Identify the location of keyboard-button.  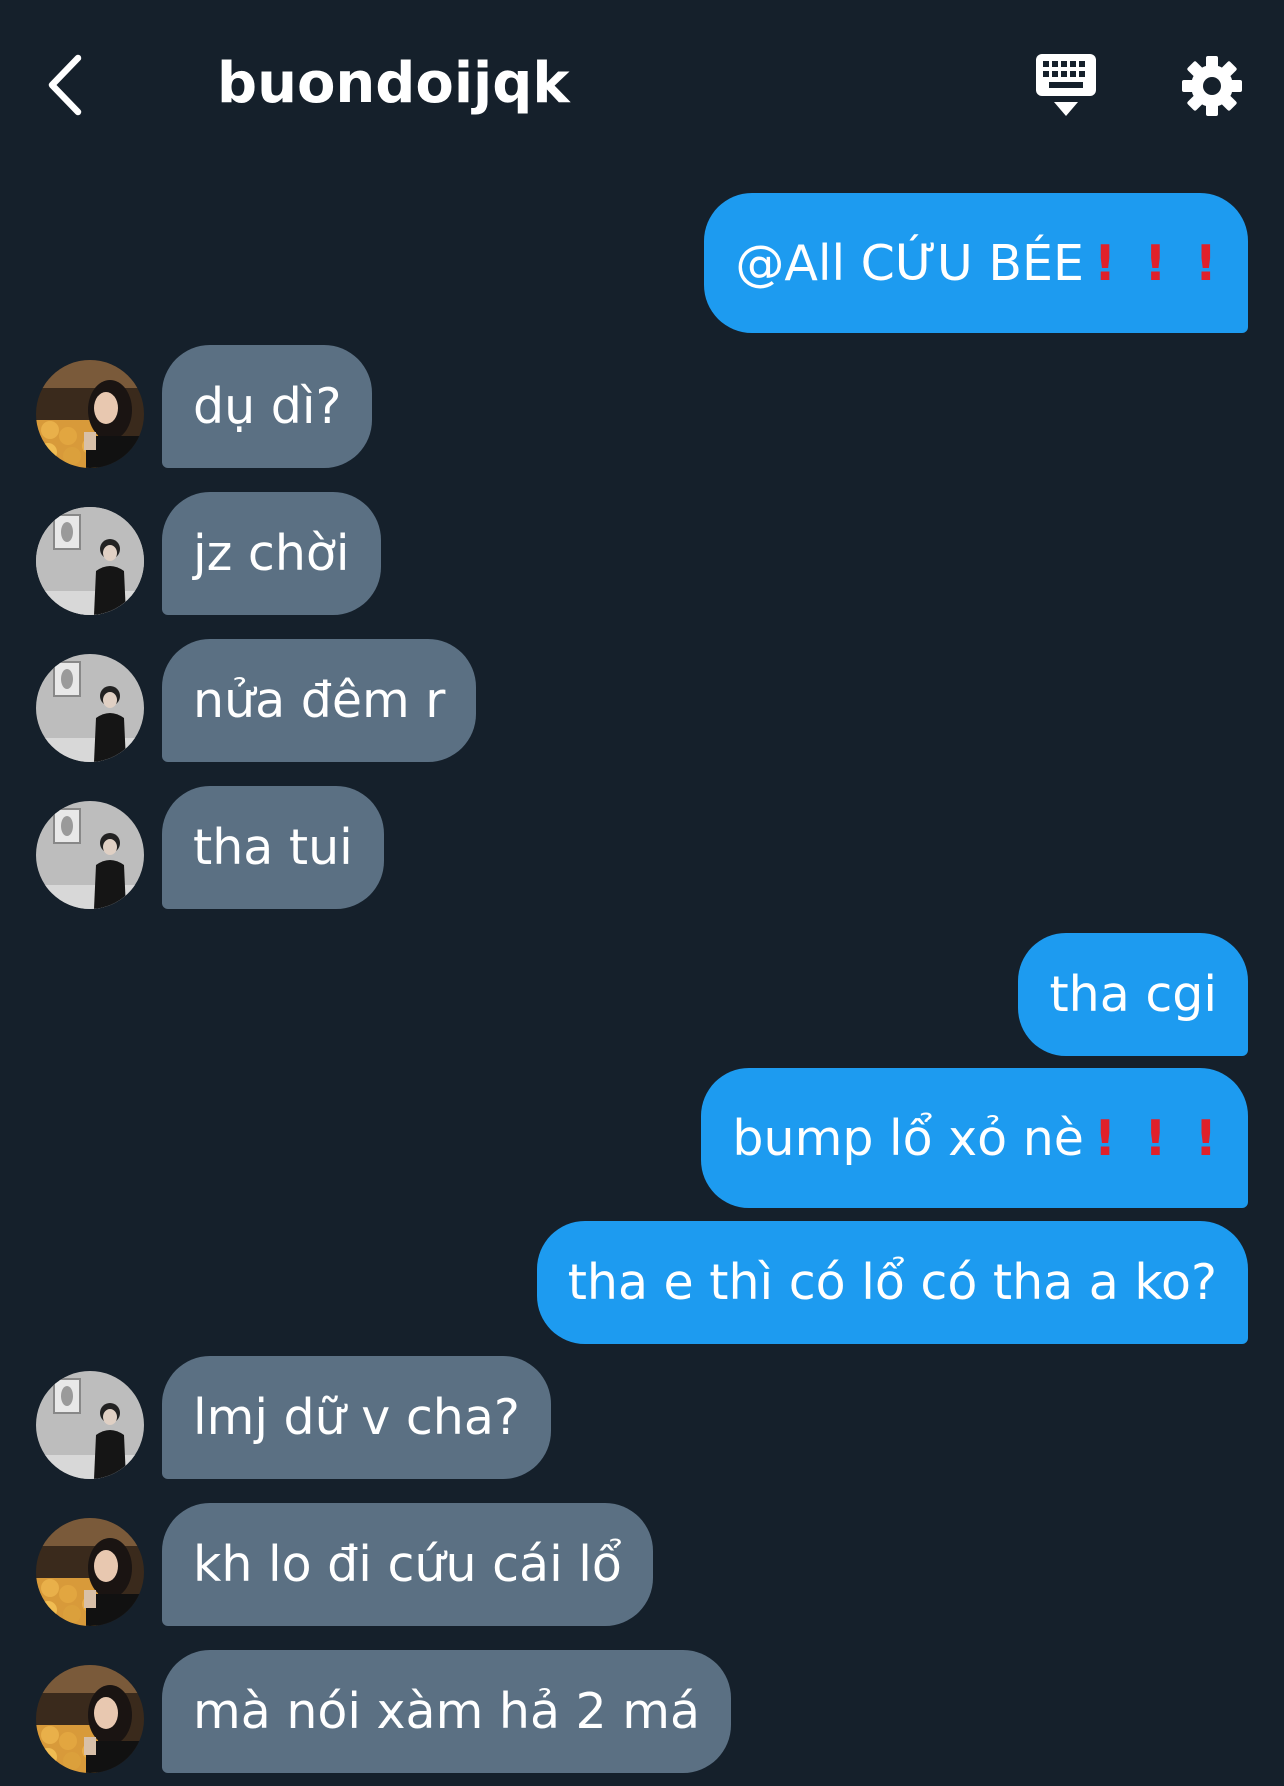
(1066, 85).